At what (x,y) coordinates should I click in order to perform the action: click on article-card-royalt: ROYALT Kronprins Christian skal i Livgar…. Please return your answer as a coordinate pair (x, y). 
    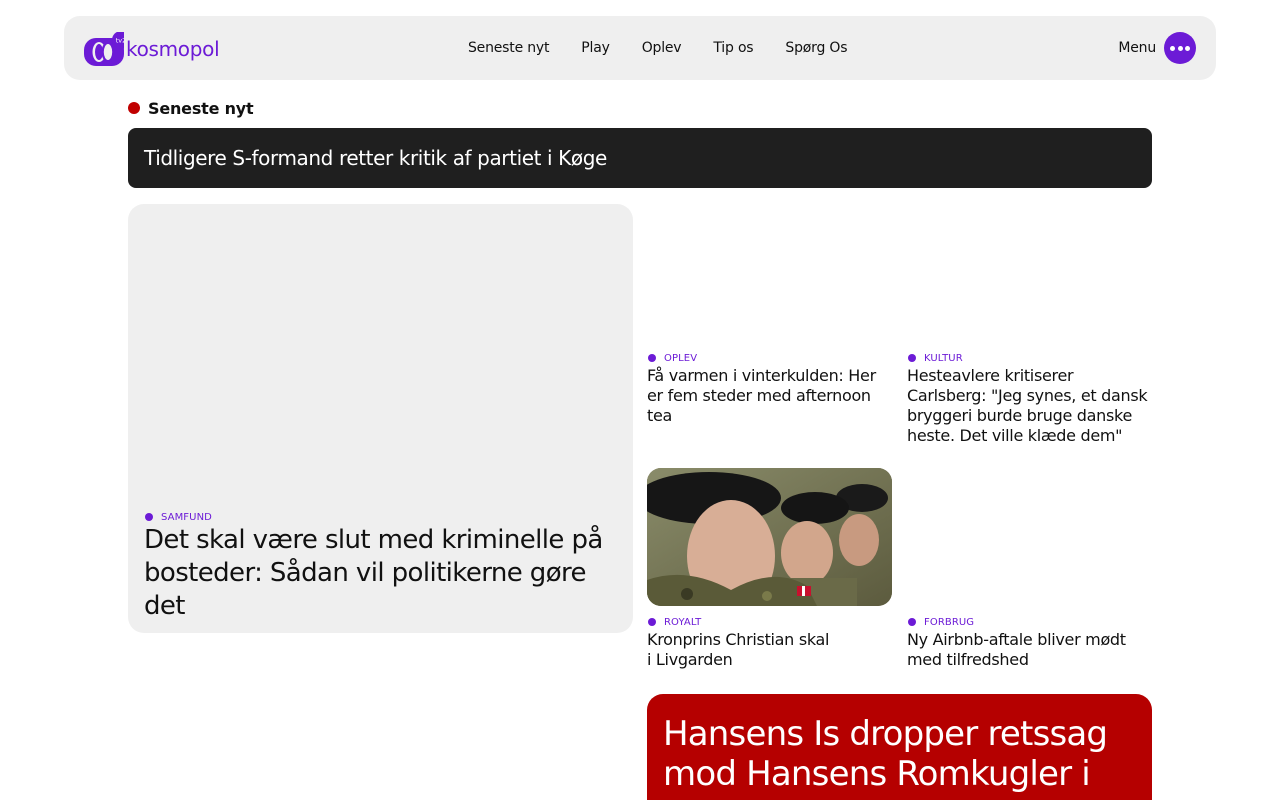
    Looking at the image, I should click on (769, 638).